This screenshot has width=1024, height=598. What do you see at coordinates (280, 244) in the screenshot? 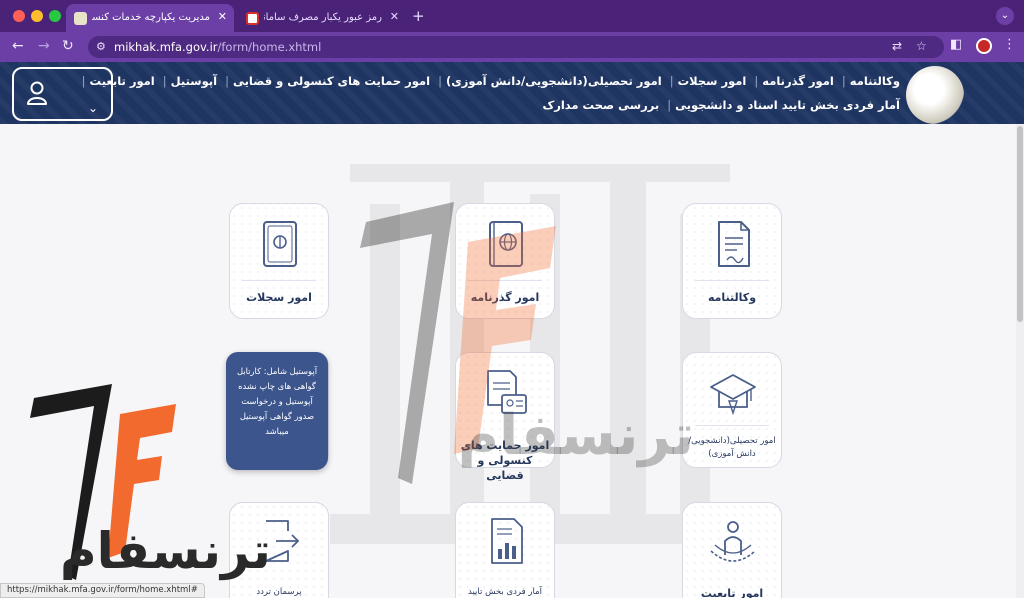
I see `id-booklet-icon` at bounding box center [280, 244].